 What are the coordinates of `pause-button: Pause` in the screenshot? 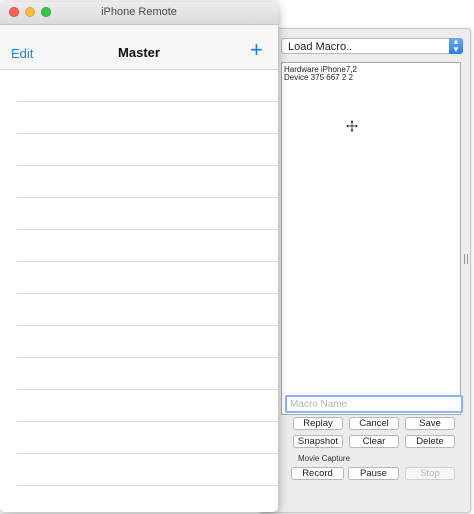 It's located at (373, 473).